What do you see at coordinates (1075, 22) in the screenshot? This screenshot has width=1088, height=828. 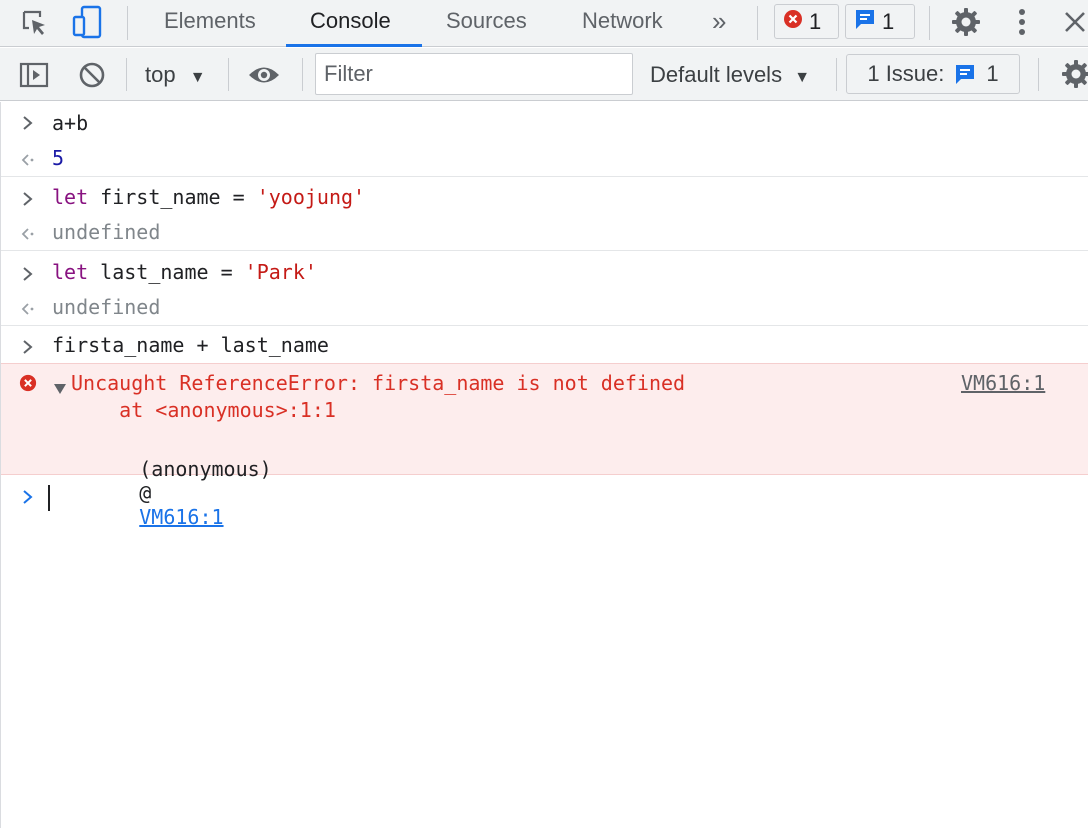 I see `close-icon` at bounding box center [1075, 22].